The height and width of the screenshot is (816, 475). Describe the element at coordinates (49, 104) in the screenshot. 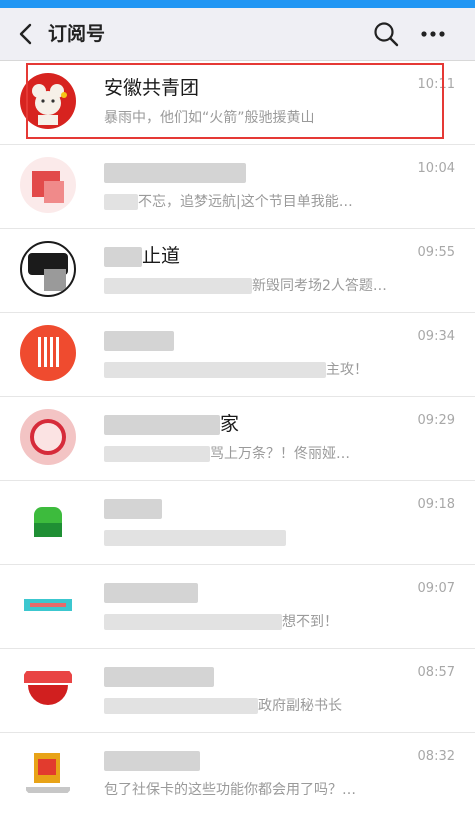

I see `mouse-mascot-icon` at that location.